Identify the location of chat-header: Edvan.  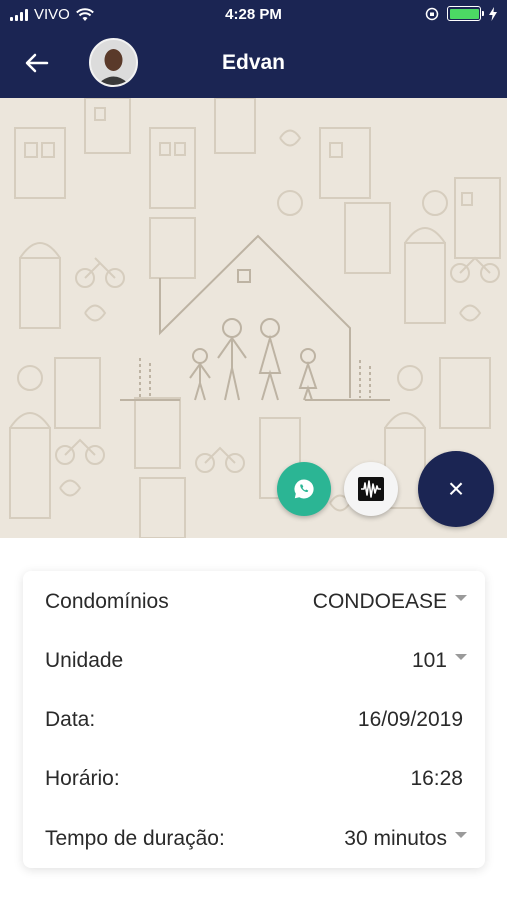
(253, 64).